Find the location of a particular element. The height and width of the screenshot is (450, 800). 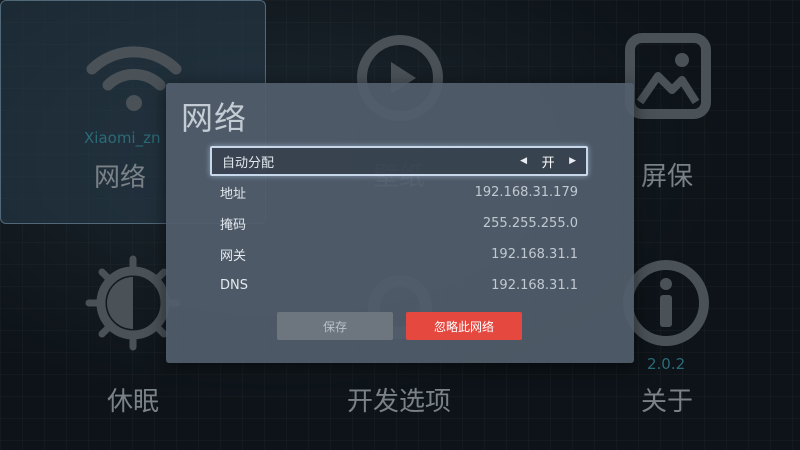

dns-label: DNS is located at coordinates (234, 285).